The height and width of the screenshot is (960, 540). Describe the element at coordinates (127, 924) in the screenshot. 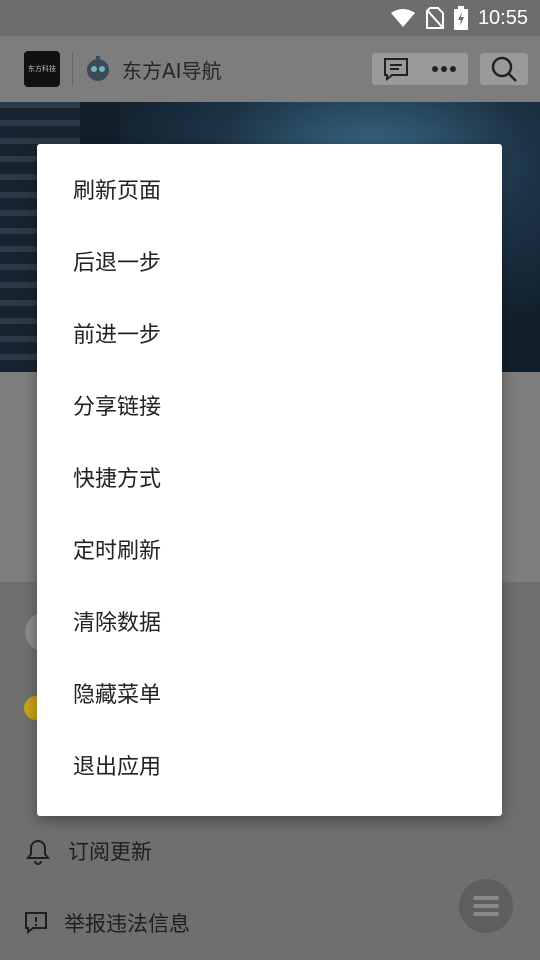

I see `report-label: 举报违法信息` at that location.